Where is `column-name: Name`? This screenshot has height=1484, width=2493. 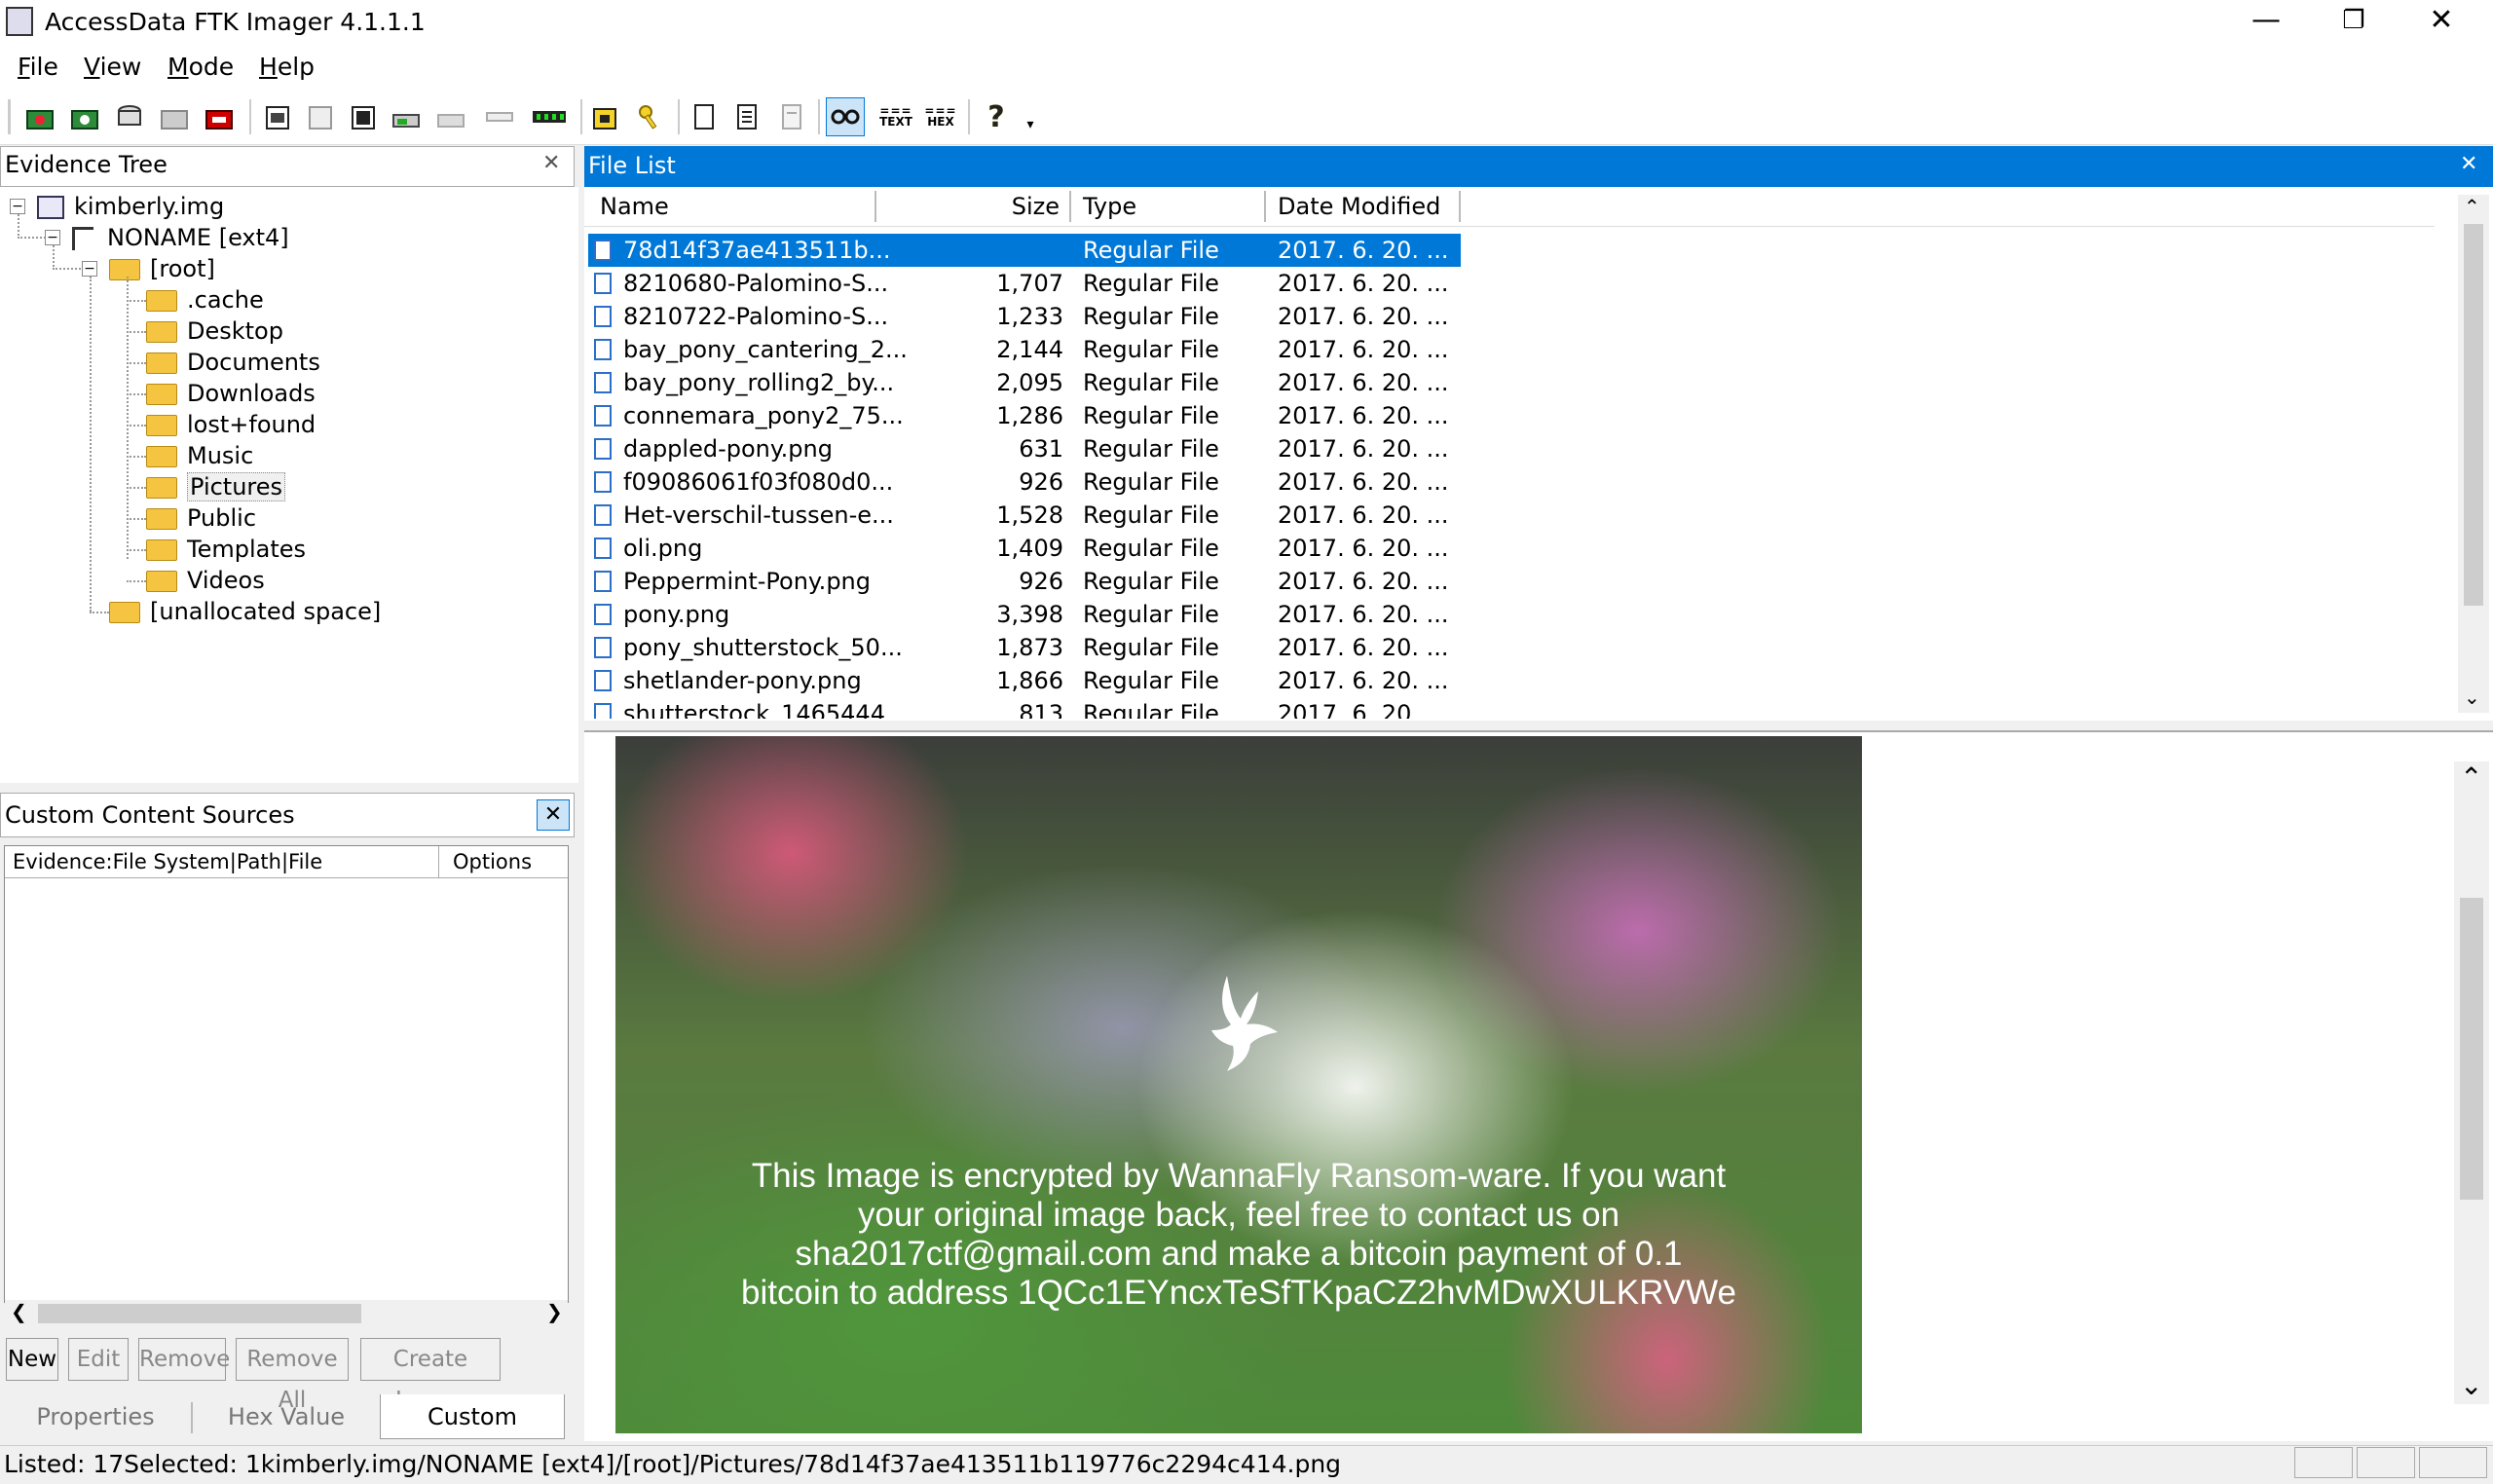
column-name: Name is located at coordinates (732, 206).